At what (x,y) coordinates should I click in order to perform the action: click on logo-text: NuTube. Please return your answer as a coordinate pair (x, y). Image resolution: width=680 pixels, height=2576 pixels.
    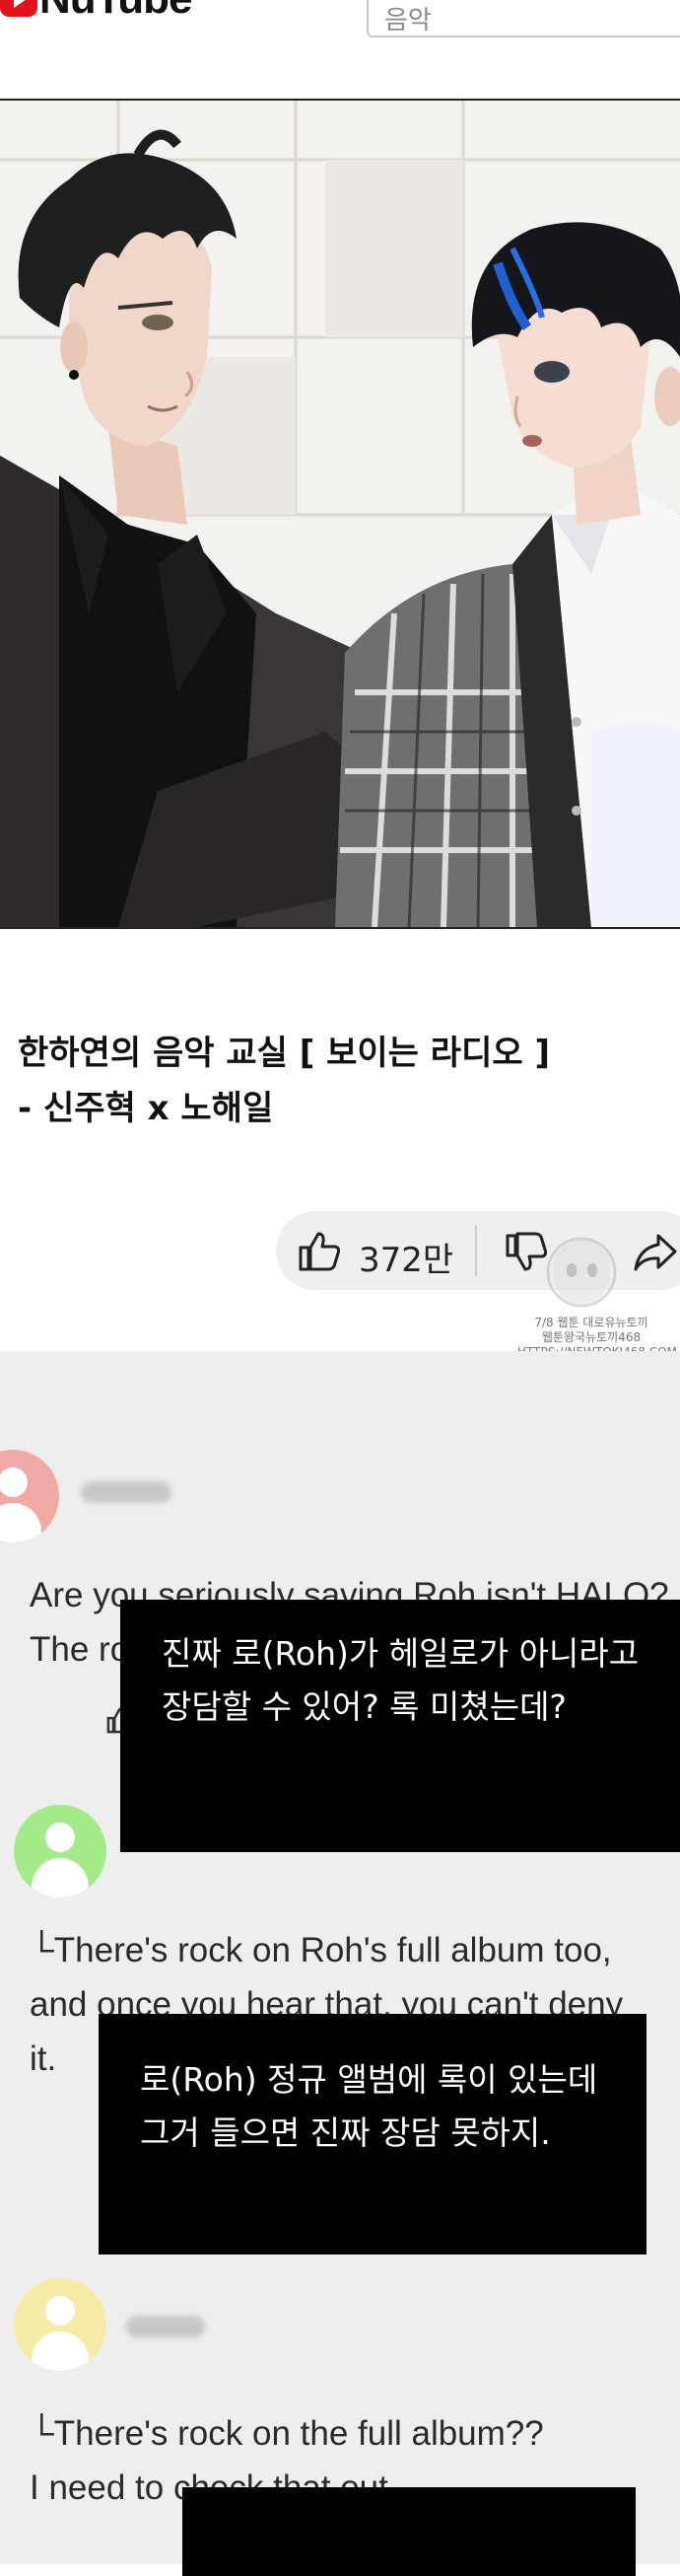
    Looking at the image, I should click on (115, 12).